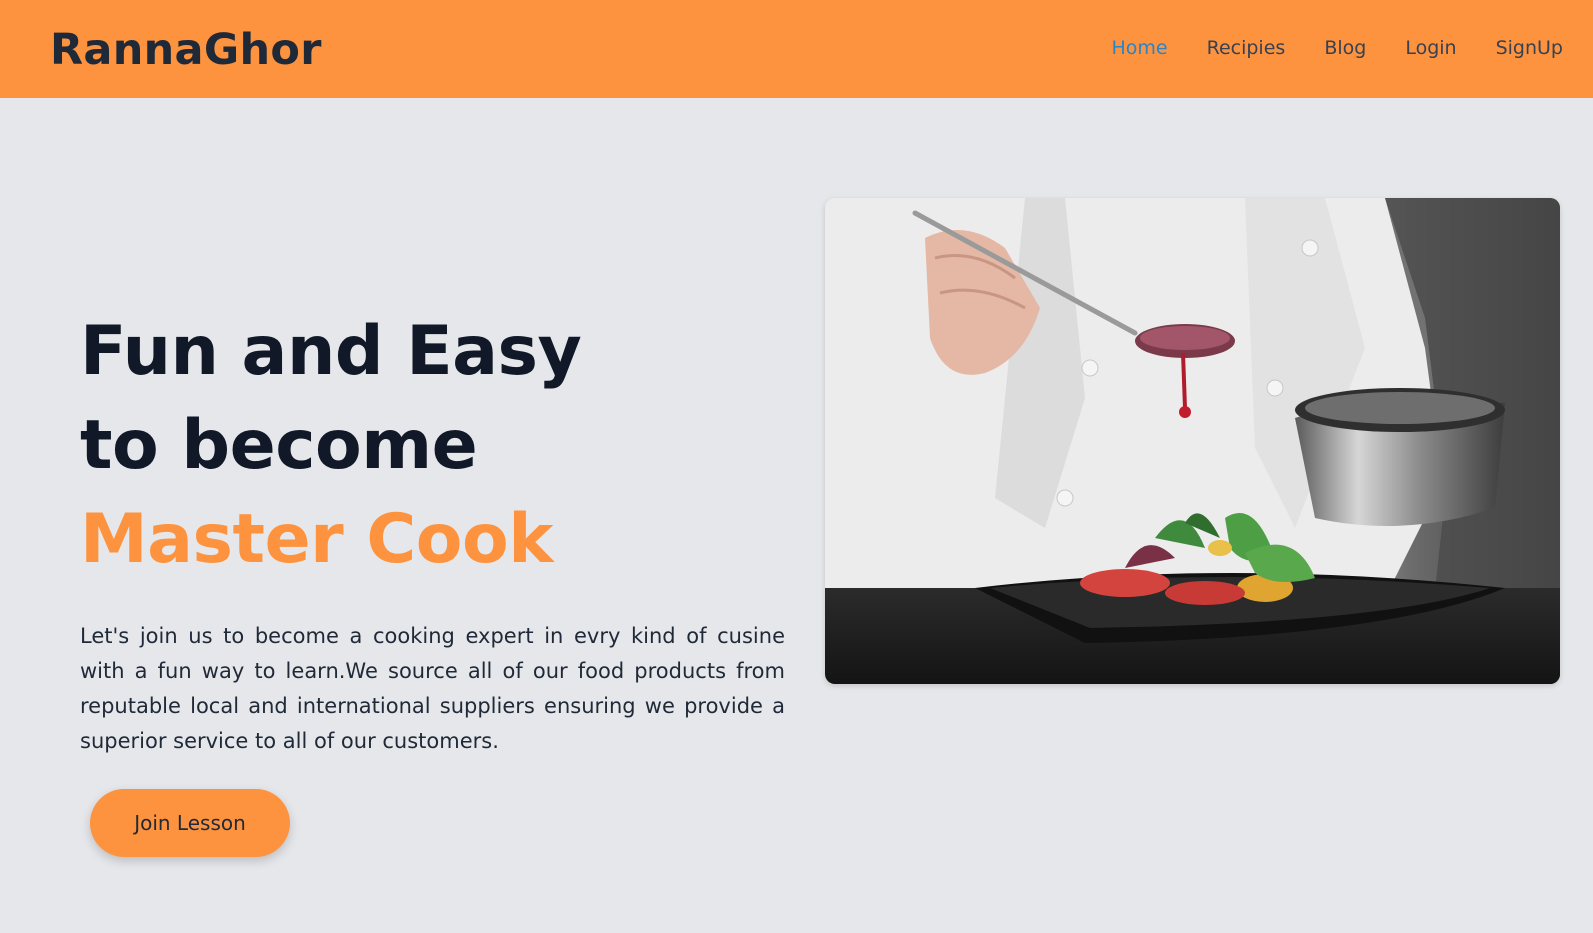  What do you see at coordinates (1246, 48) in the screenshot?
I see `nav-link-recipies: Recipies` at bounding box center [1246, 48].